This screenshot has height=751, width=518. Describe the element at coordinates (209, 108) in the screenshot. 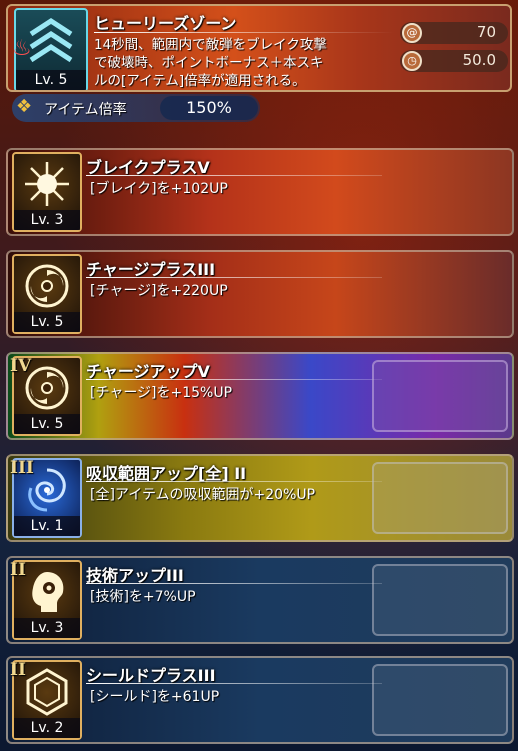

I see `item-rate-value: 150%` at that location.